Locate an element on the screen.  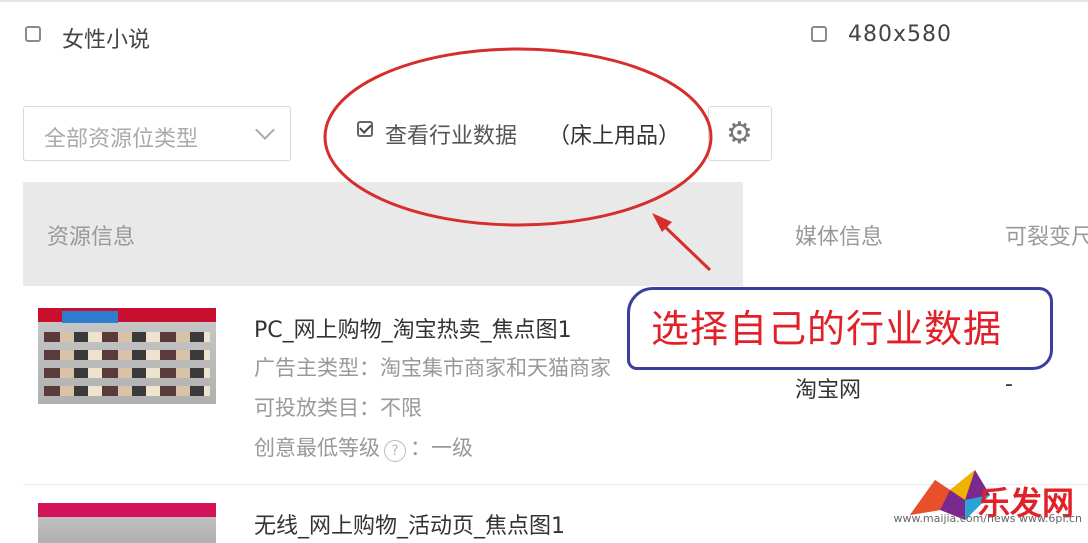
highlight-circle is located at coordinates (518, 137).